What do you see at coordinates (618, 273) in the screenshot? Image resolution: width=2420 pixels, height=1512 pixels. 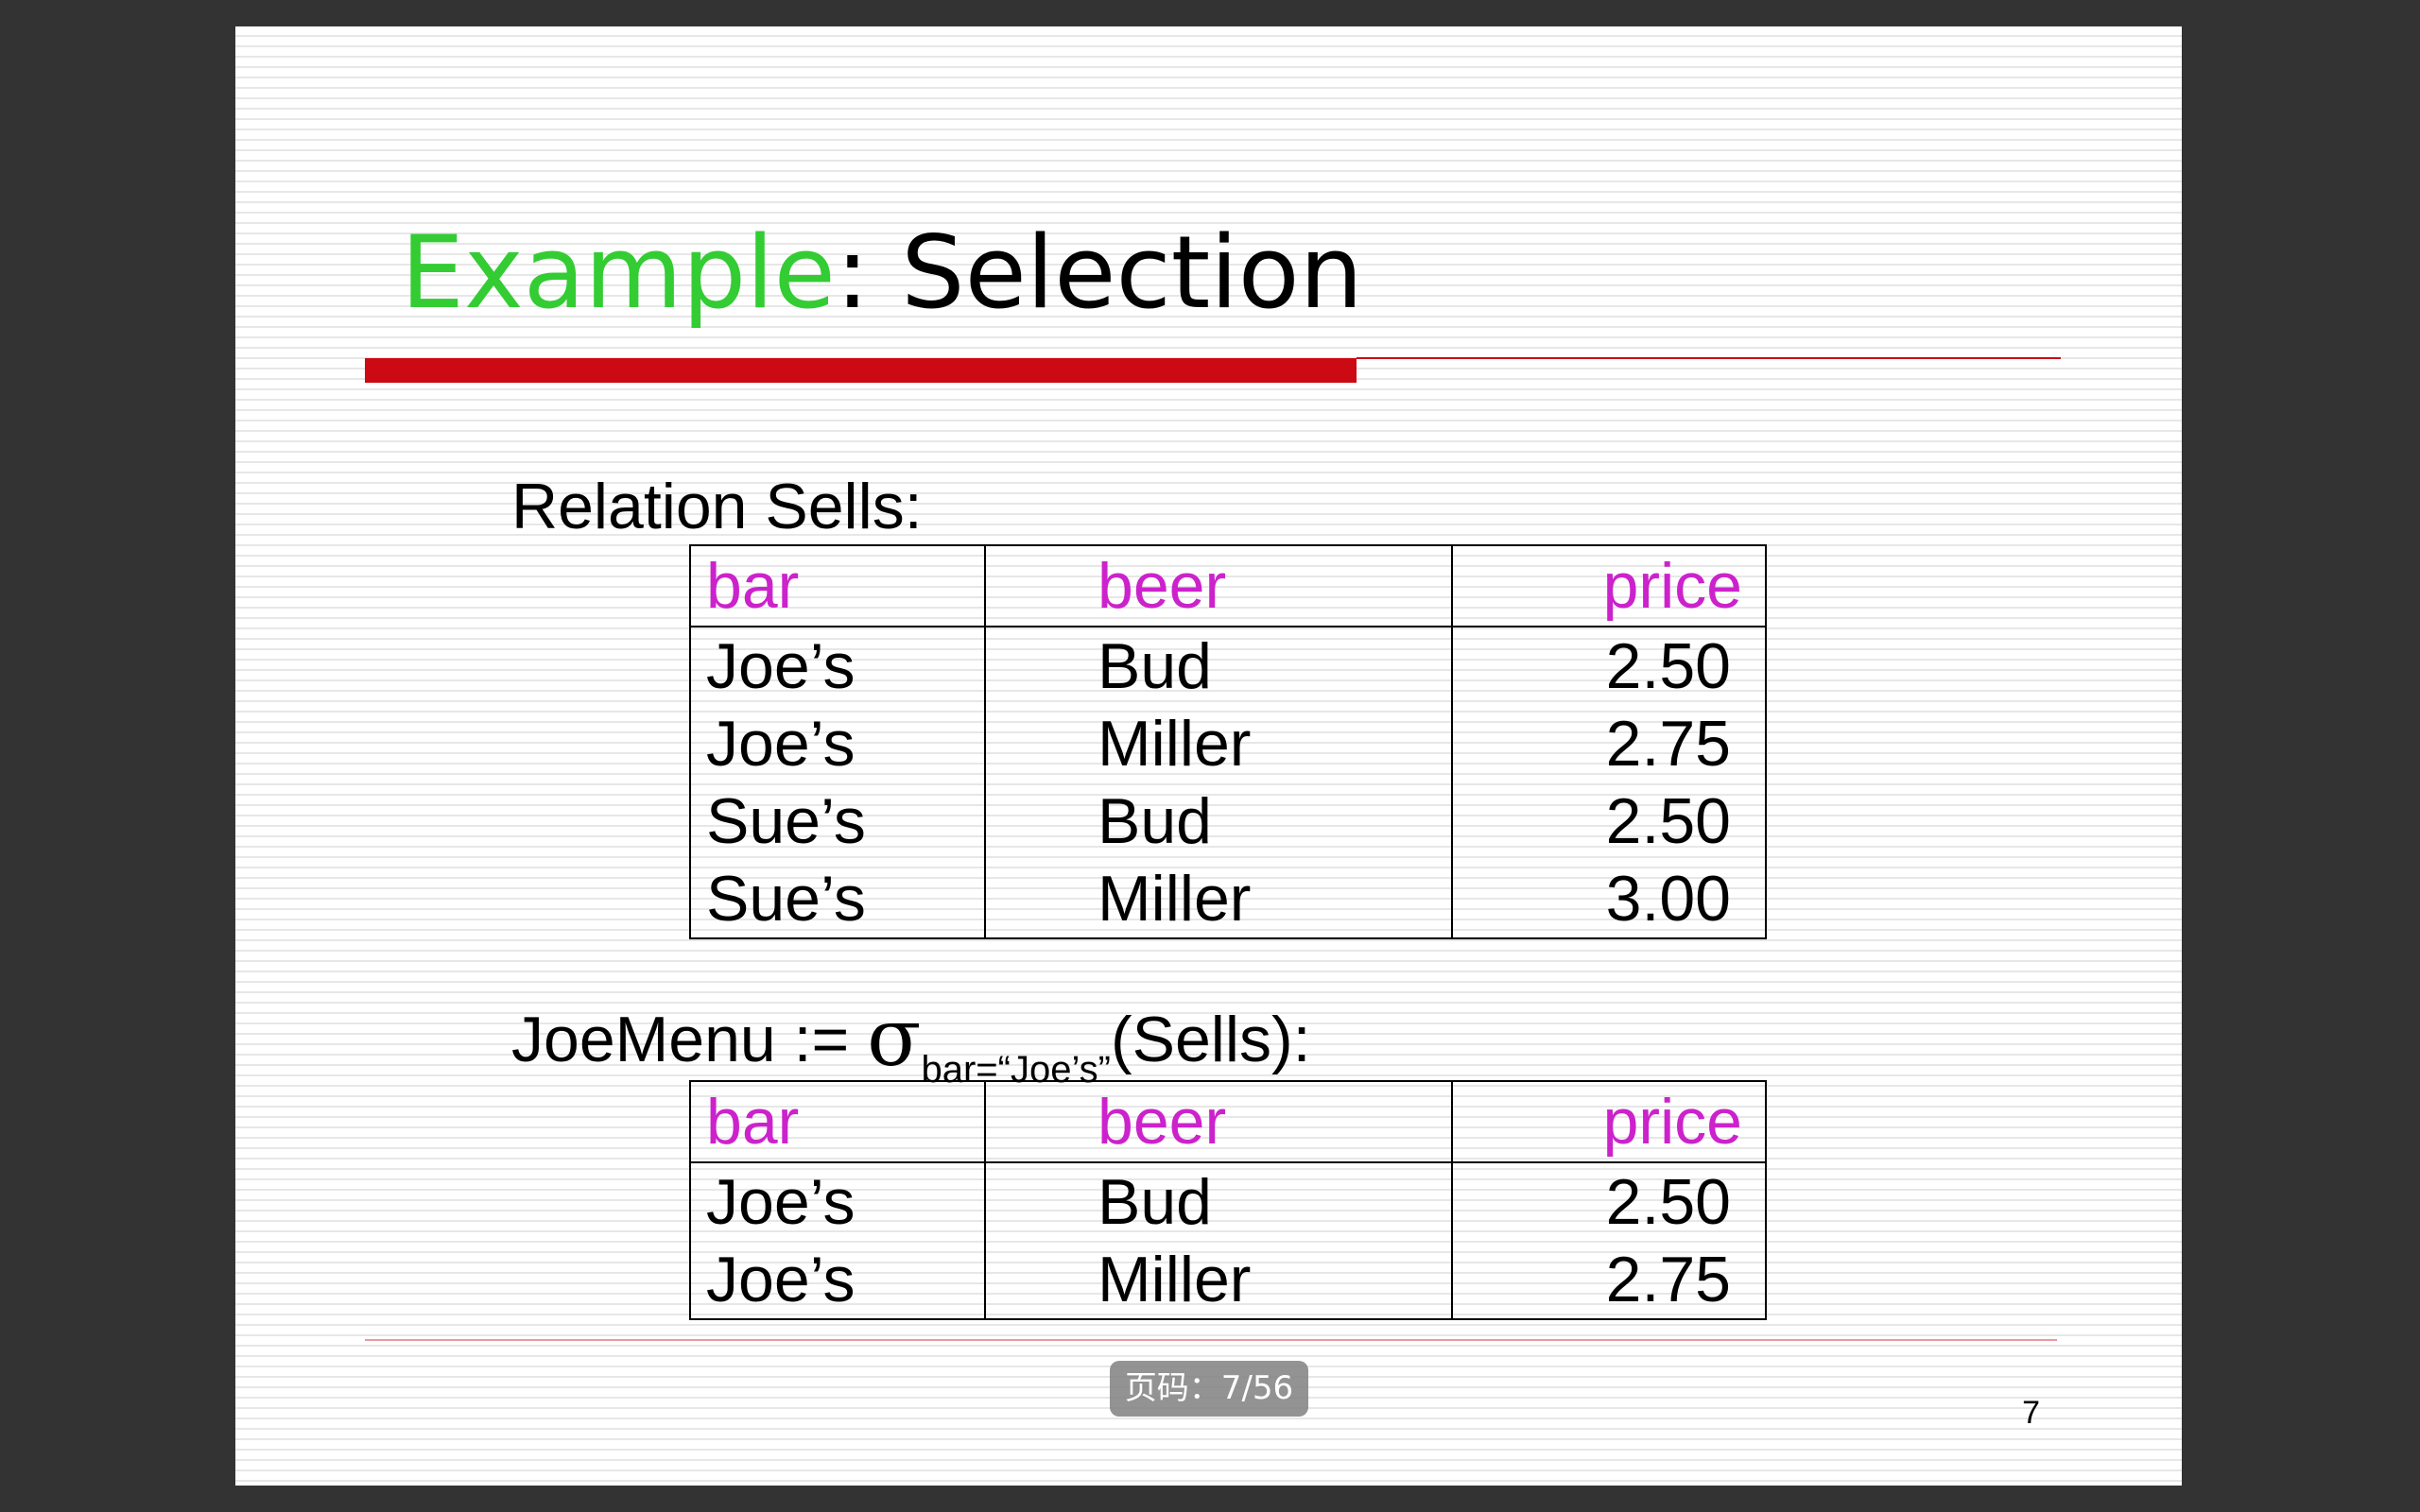 I see `title-accent-word: Example` at bounding box center [618, 273].